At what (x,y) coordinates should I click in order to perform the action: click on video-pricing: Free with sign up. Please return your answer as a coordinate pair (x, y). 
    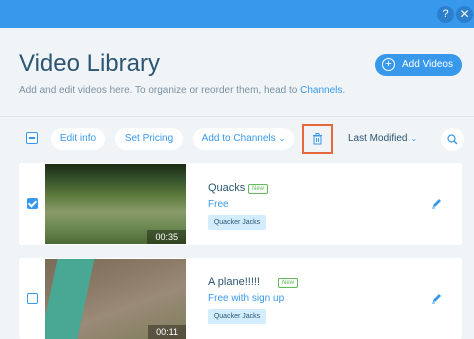
    Looking at the image, I should click on (246, 298).